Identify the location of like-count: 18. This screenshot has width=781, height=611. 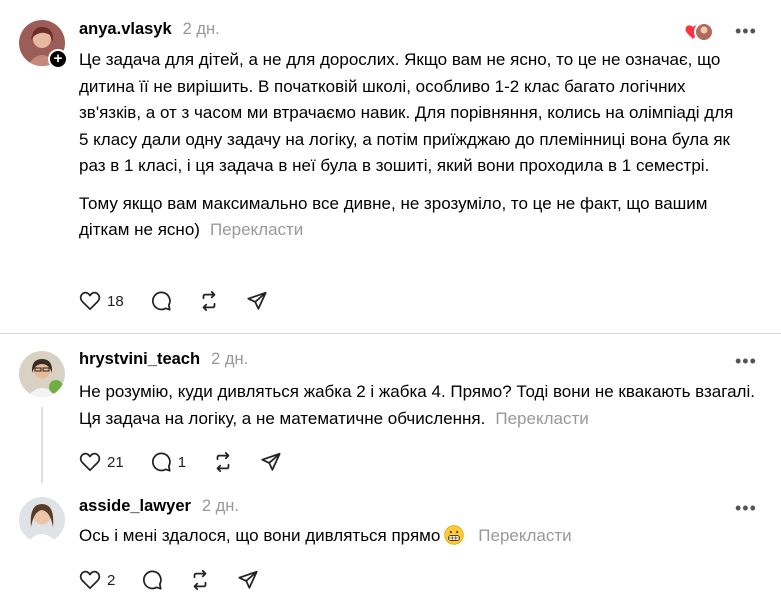
(115, 301).